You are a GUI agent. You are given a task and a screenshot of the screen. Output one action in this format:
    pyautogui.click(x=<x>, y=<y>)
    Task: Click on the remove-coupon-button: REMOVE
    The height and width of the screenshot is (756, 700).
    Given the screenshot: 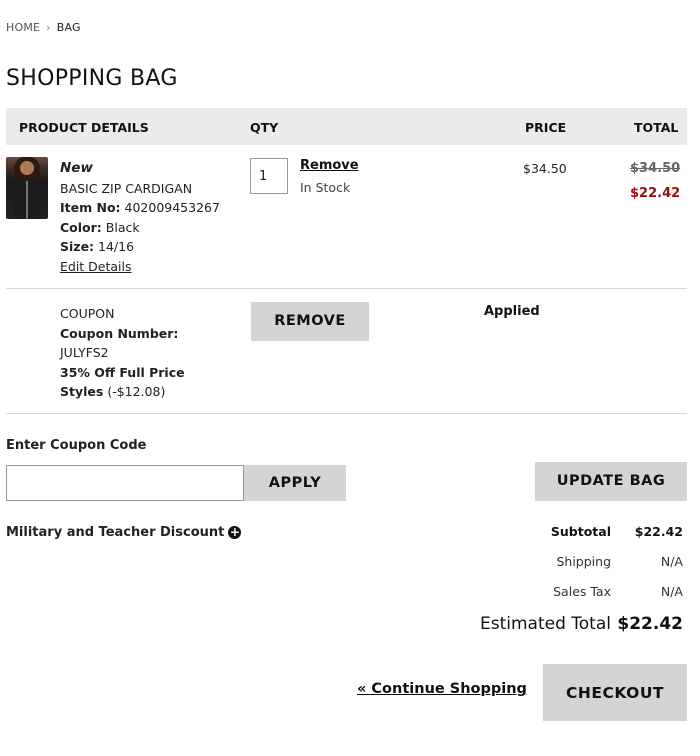 What is the action you would take?
    pyautogui.click(x=310, y=321)
    